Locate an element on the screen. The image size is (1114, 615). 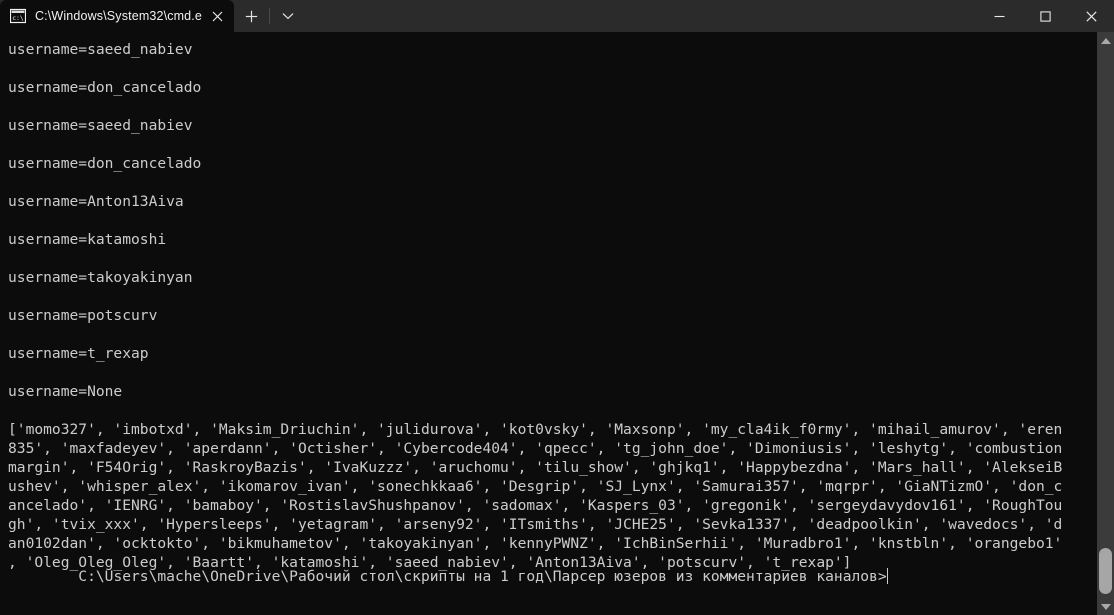
tab-separator is located at coordinates (269, 16).